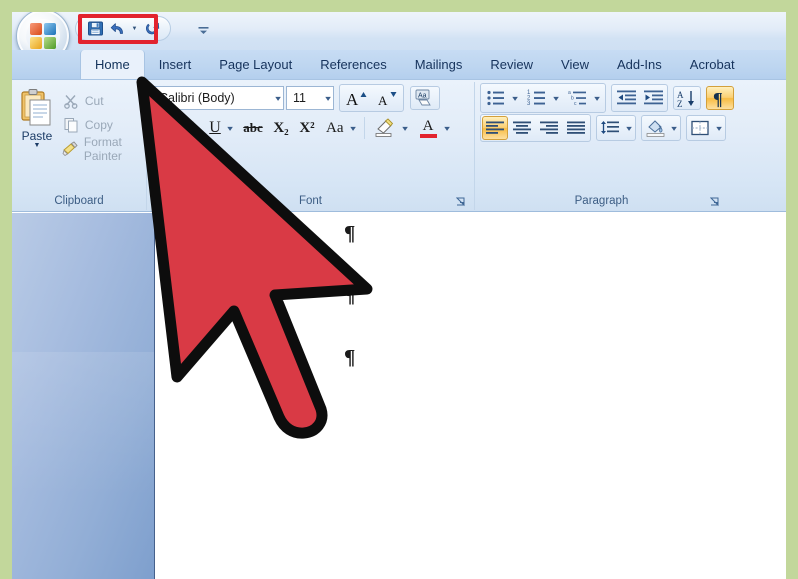 The image size is (798, 579). Describe the element at coordinates (152, 28) in the screenshot. I see `redo-button` at that location.